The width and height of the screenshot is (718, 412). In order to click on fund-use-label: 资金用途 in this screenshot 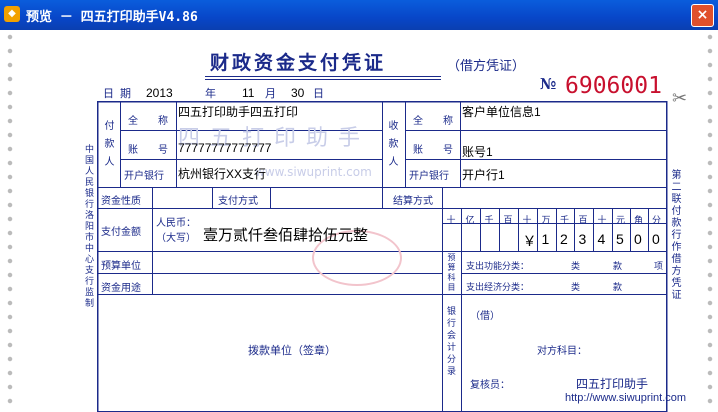, I will do `click(121, 288)`.